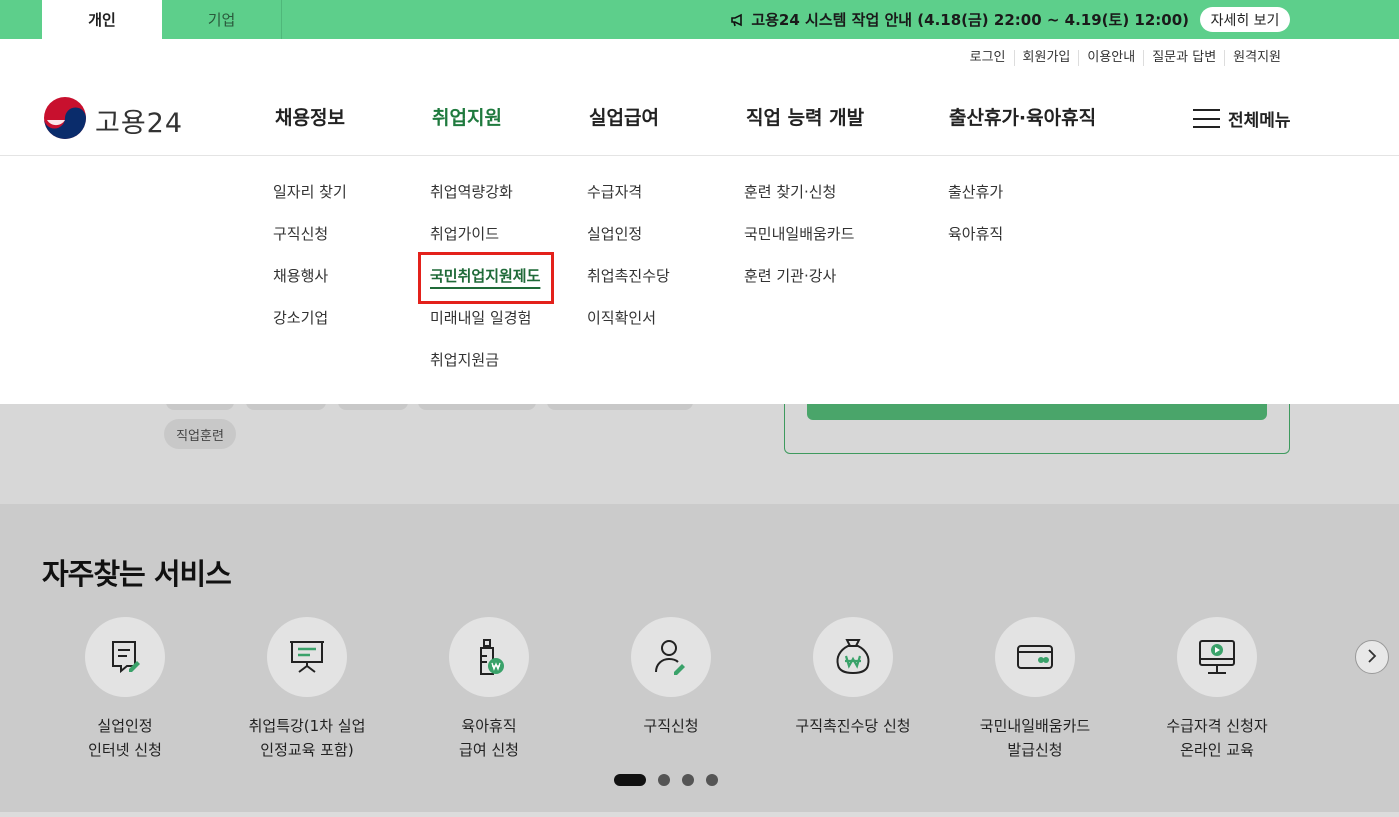 This screenshot has width=1399, height=817. Describe the element at coordinates (485, 203) in the screenshot. I see `submenu-item: 취업역량강화` at that location.